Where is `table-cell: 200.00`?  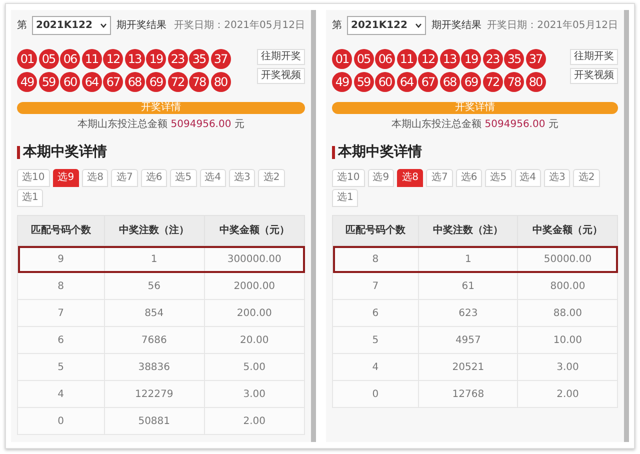
table-cell: 200.00 is located at coordinates (254, 313).